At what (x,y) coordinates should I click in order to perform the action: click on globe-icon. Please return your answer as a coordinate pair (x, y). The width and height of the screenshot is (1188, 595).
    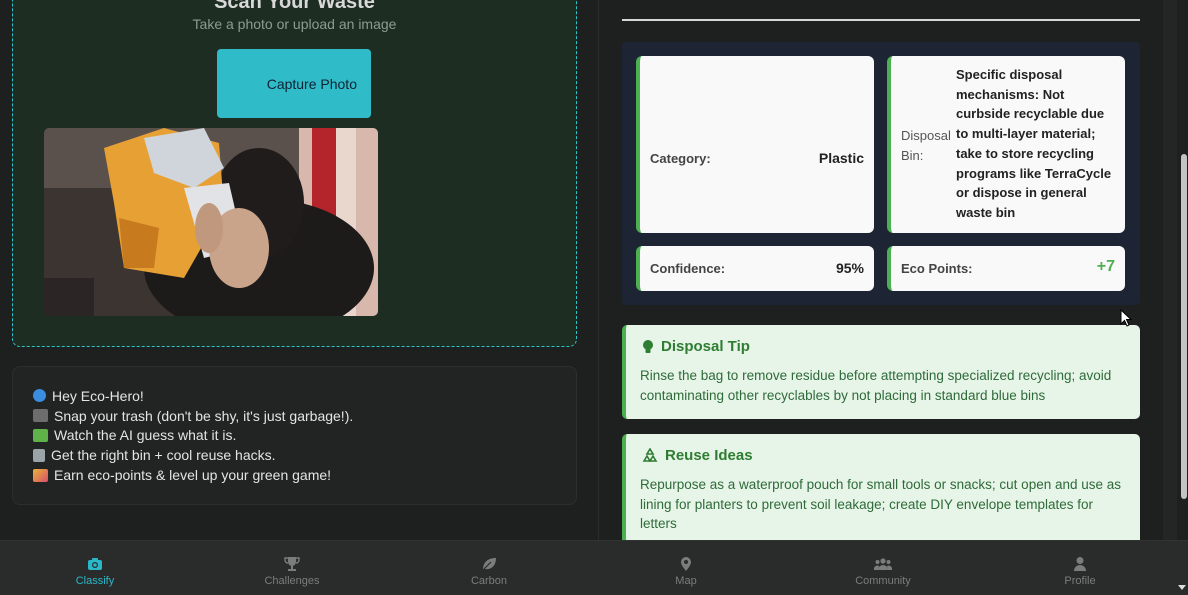
    Looking at the image, I should click on (39, 396).